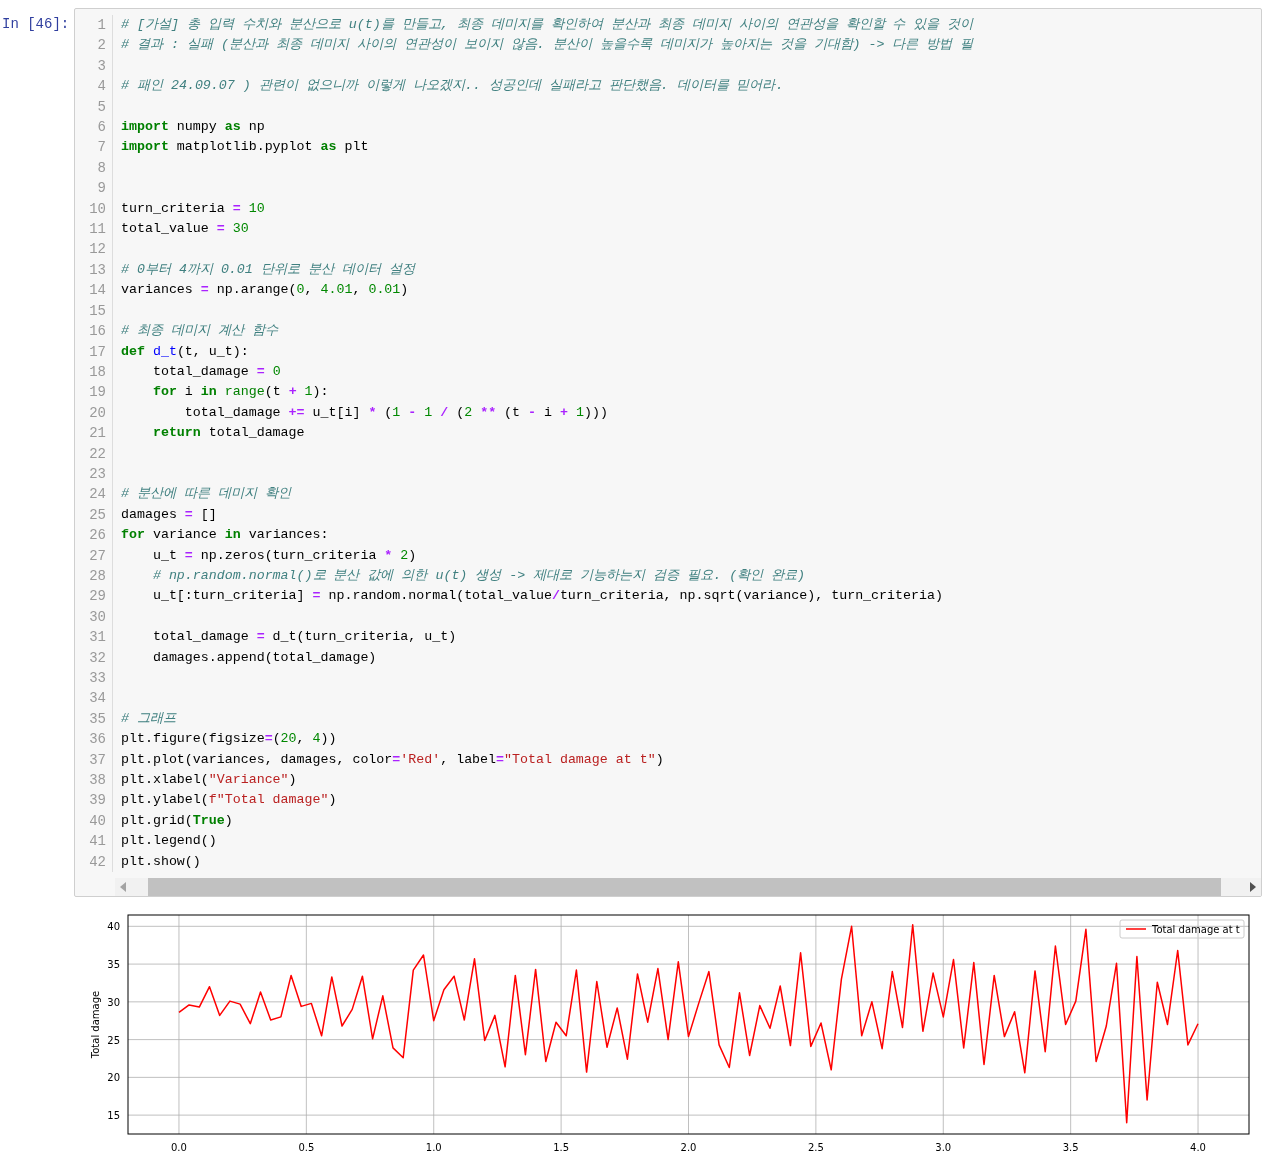 This screenshot has height=1162, width=1270. I want to click on line-number: 41, so click(94, 841).